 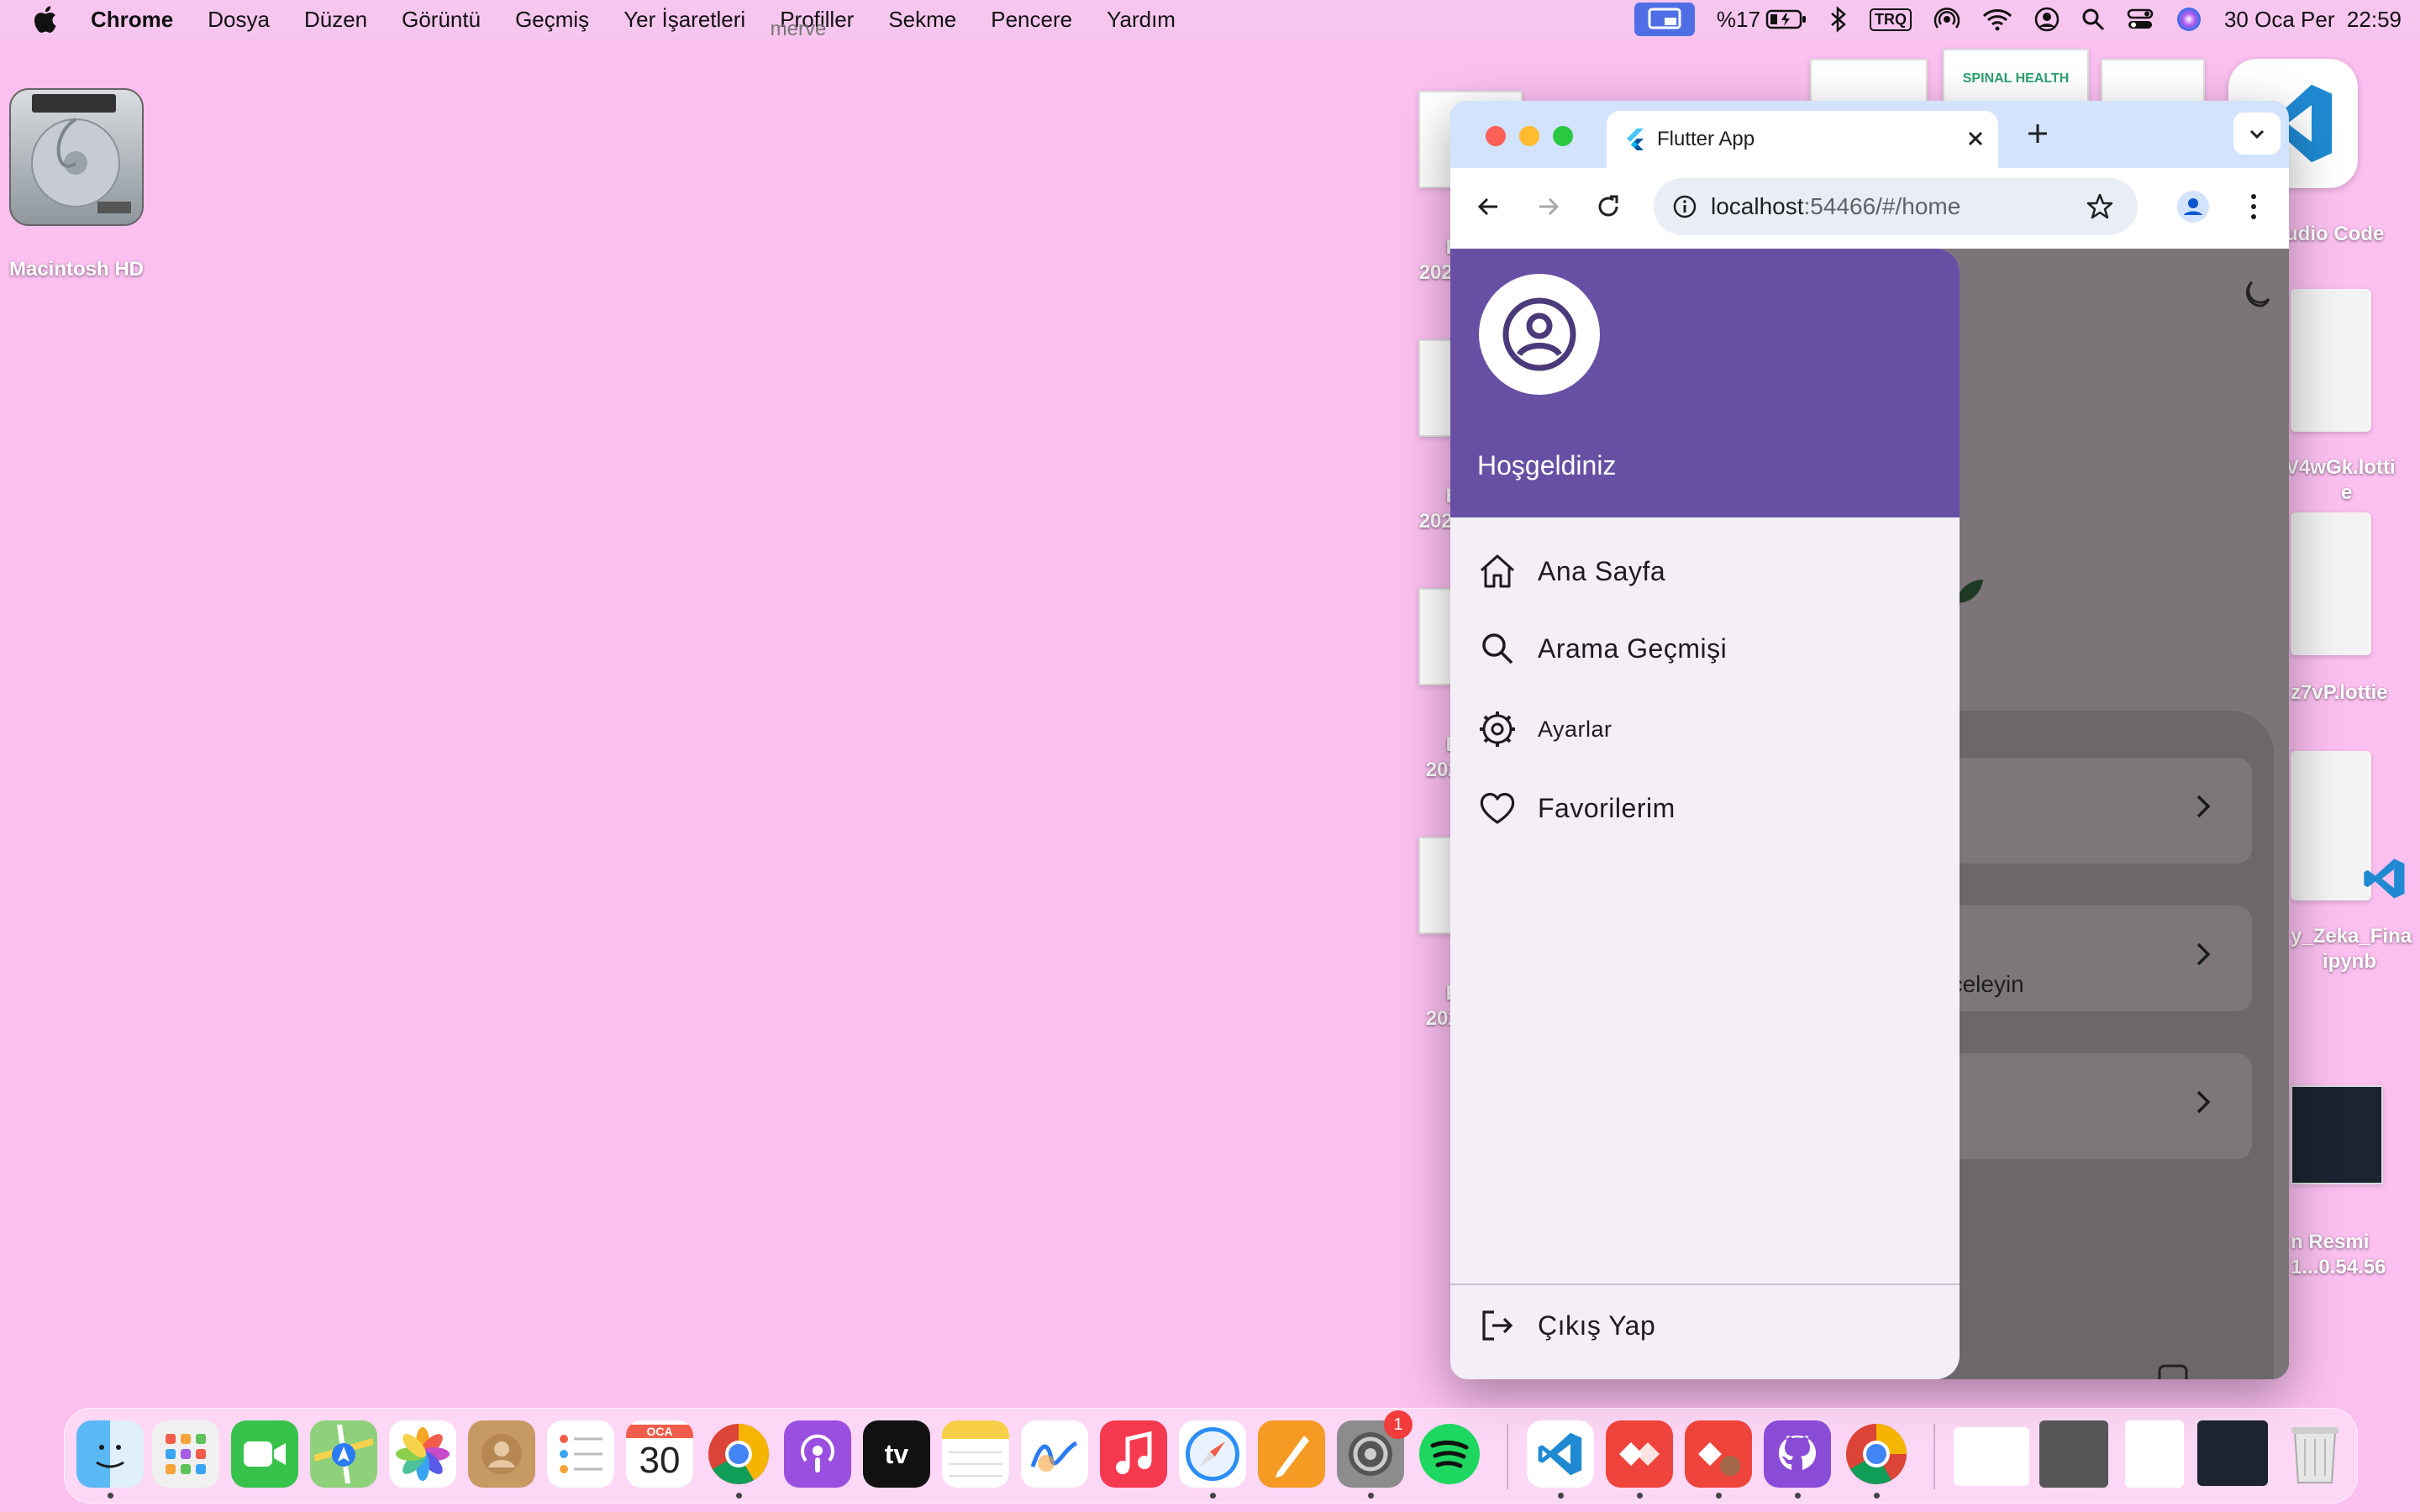 I want to click on dock-trash, so click(x=2315, y=1454).